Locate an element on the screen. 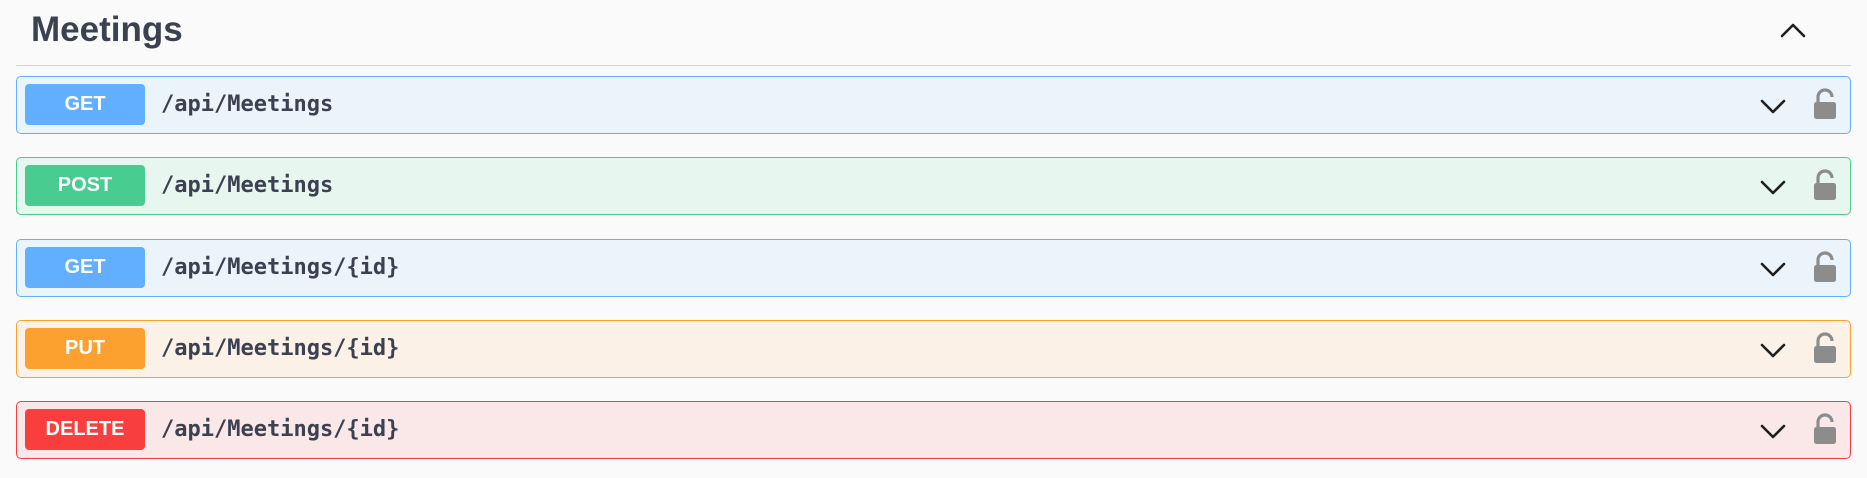 This screenshot has height=478, width=1867. section-title: Meetings is located at coordinates (107, 29).